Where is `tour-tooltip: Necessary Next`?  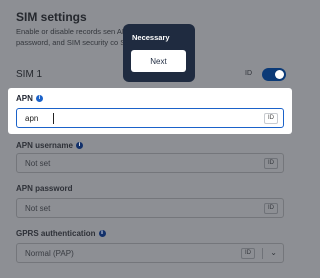
tour-tooltip: Necessary Next is located at coordinates (159, 53).